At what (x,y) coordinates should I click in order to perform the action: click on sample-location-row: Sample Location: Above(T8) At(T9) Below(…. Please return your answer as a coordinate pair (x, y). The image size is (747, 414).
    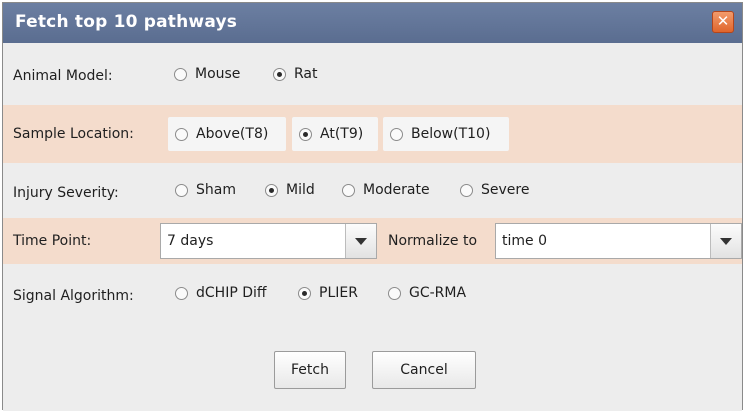
    Looking at the image, I should click on (372, 134).